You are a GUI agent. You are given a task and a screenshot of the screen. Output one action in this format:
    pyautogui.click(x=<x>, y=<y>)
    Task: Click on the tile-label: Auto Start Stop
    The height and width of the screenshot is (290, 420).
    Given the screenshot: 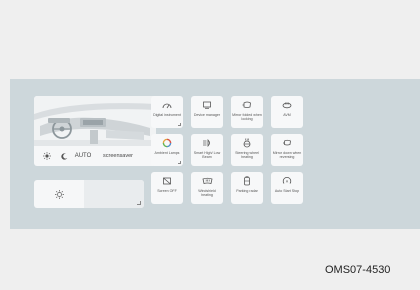 What is the action you would take?
    pyautogui.click(x=287, y=191)
    